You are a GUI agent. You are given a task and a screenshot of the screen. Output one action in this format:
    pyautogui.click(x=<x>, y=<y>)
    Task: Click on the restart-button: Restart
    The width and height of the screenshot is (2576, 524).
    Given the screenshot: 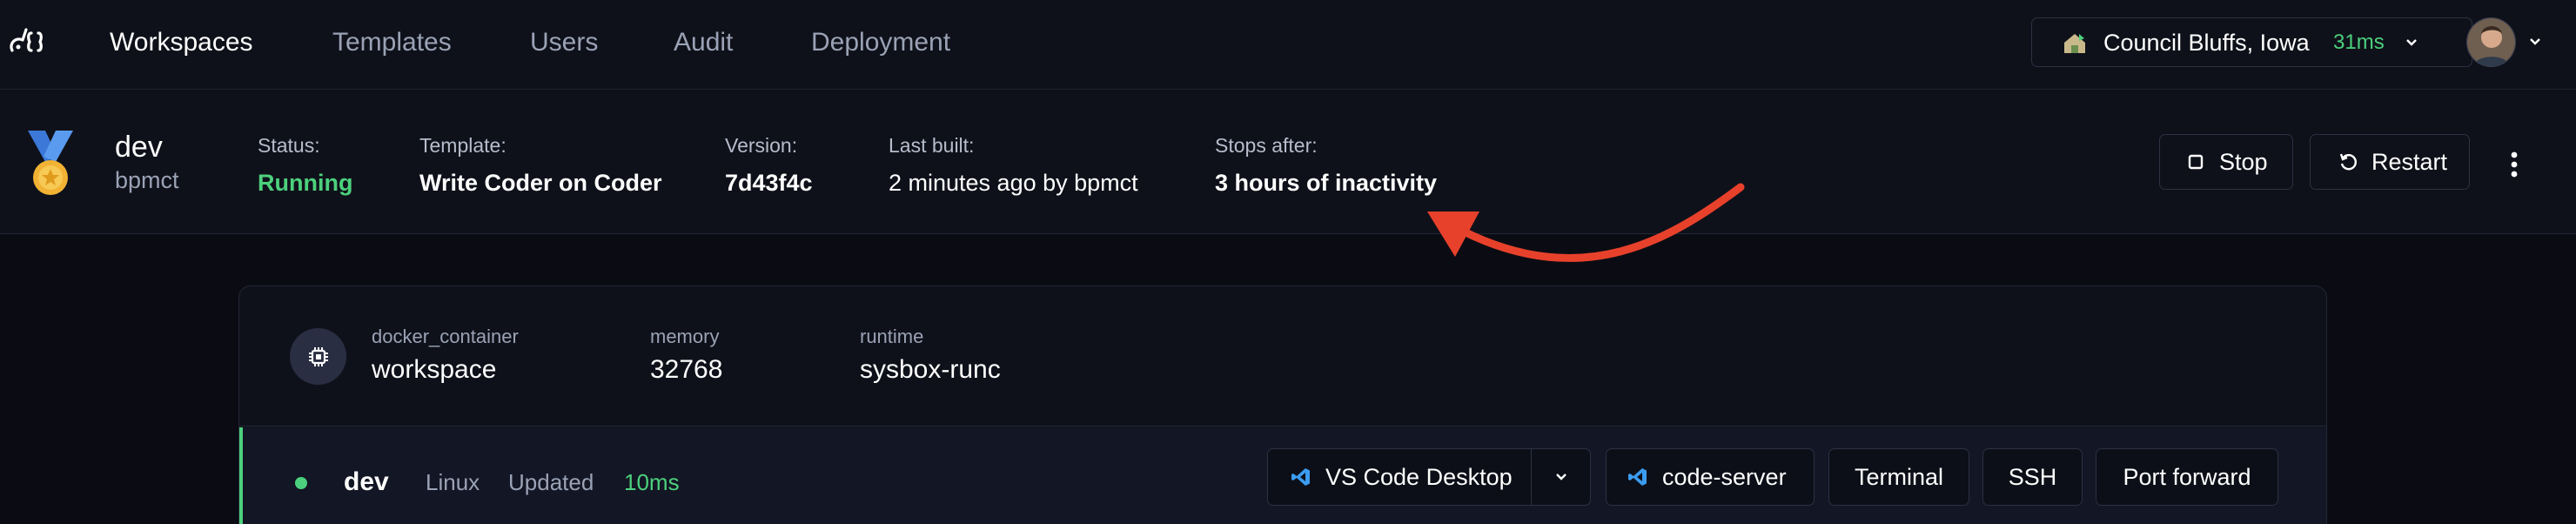 What is the action you would take?
    pyautogui.click(x=2390, y=162)
    